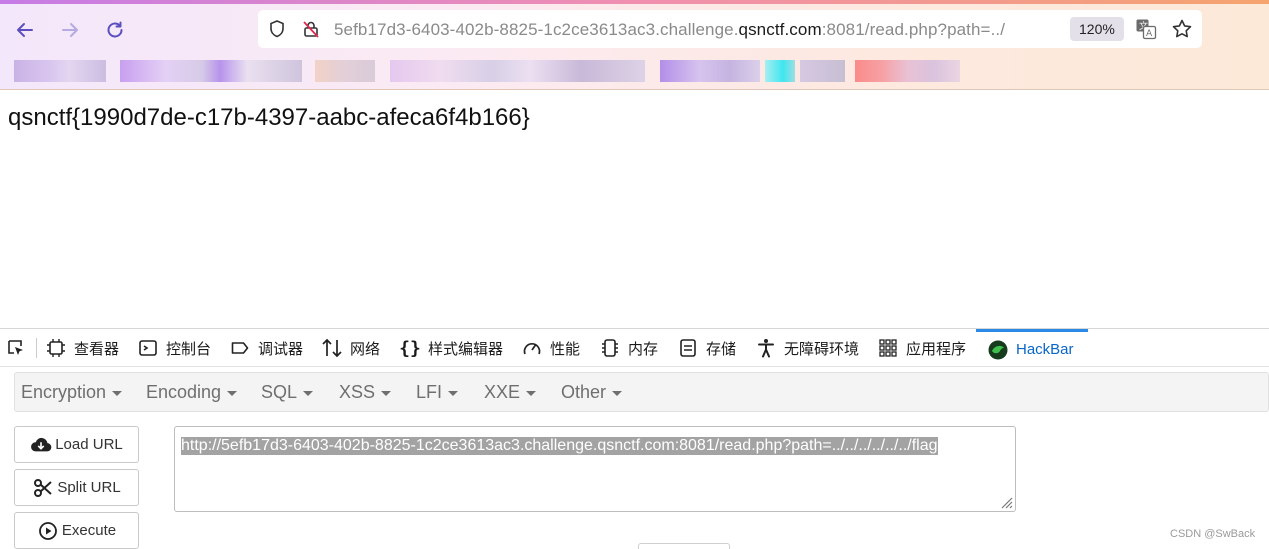 This screenshot has height=549, width=1269. I want to click on reload-icon, so click(115, 29).